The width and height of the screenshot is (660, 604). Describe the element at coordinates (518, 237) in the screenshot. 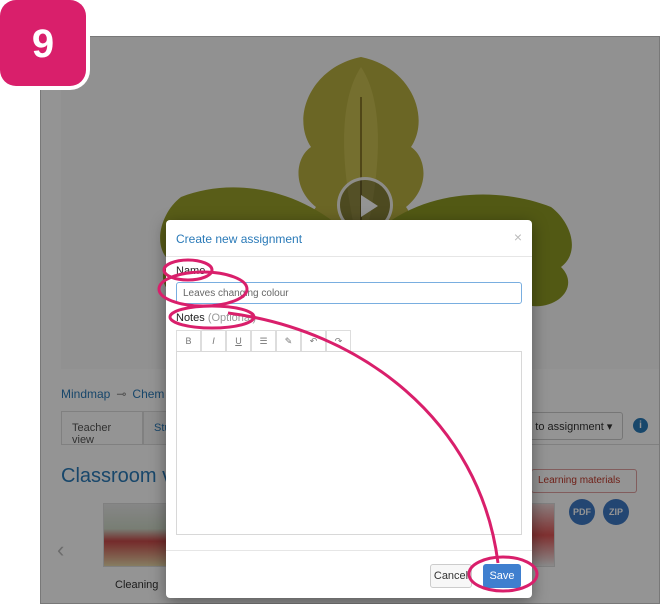

I see `close-icon: ×` at that location.